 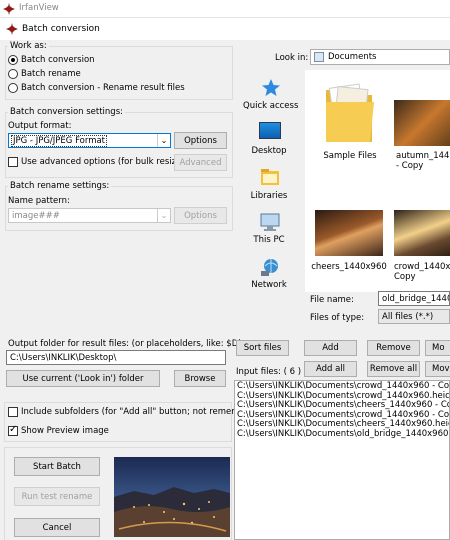 I want to click on file-item-label: cheers_1440x960, so click(x=349, y=267).